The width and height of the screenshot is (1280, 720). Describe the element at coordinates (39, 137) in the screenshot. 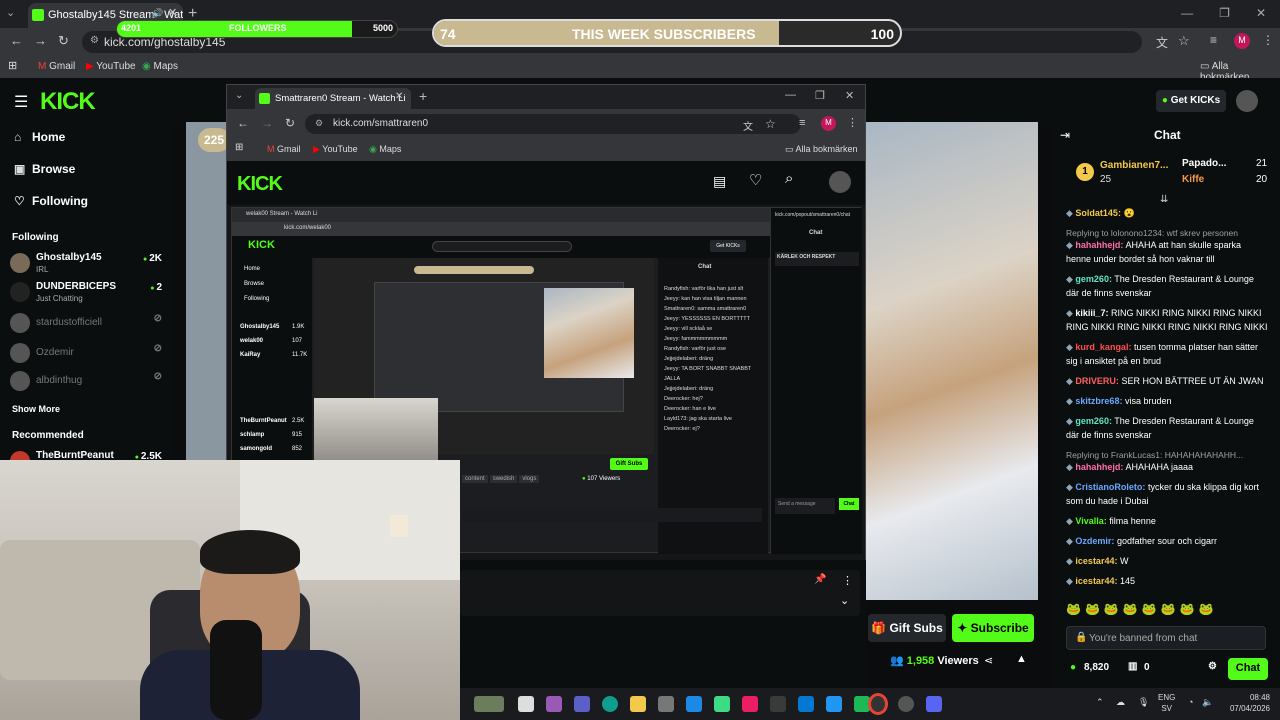

I see `nav-home: ⌂ Home` at that location.